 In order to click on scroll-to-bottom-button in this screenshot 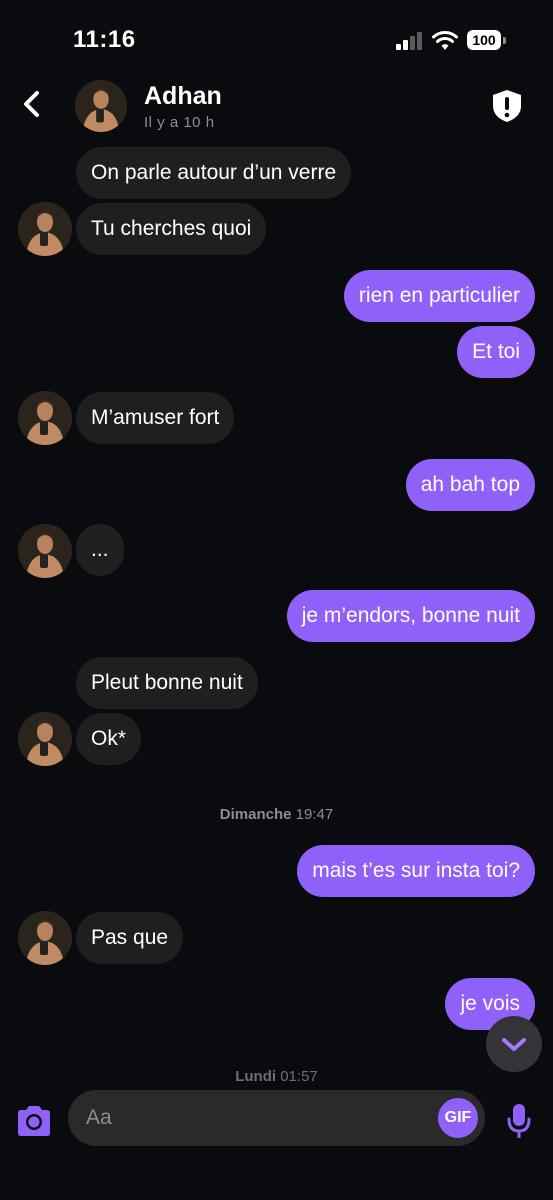, I will do `click(514, 1044)`.